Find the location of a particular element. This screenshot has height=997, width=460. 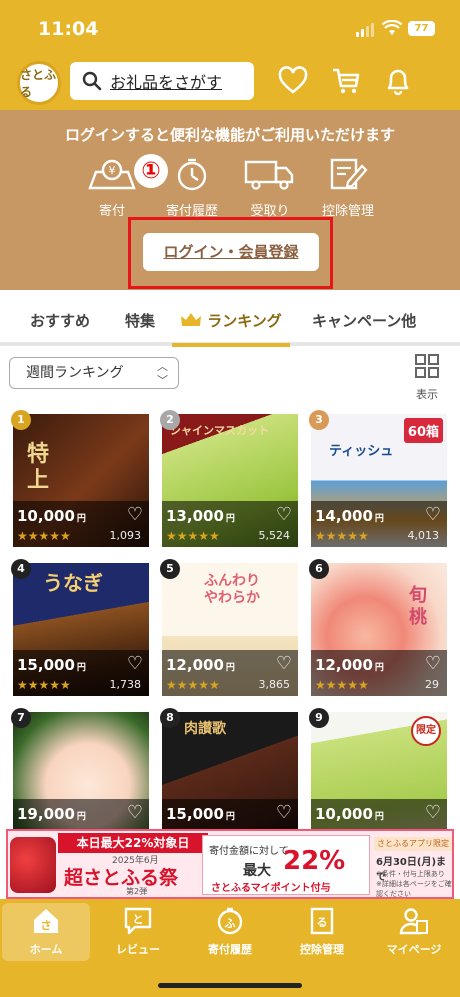

svg-text: さ is located at coordinates (46, 925).